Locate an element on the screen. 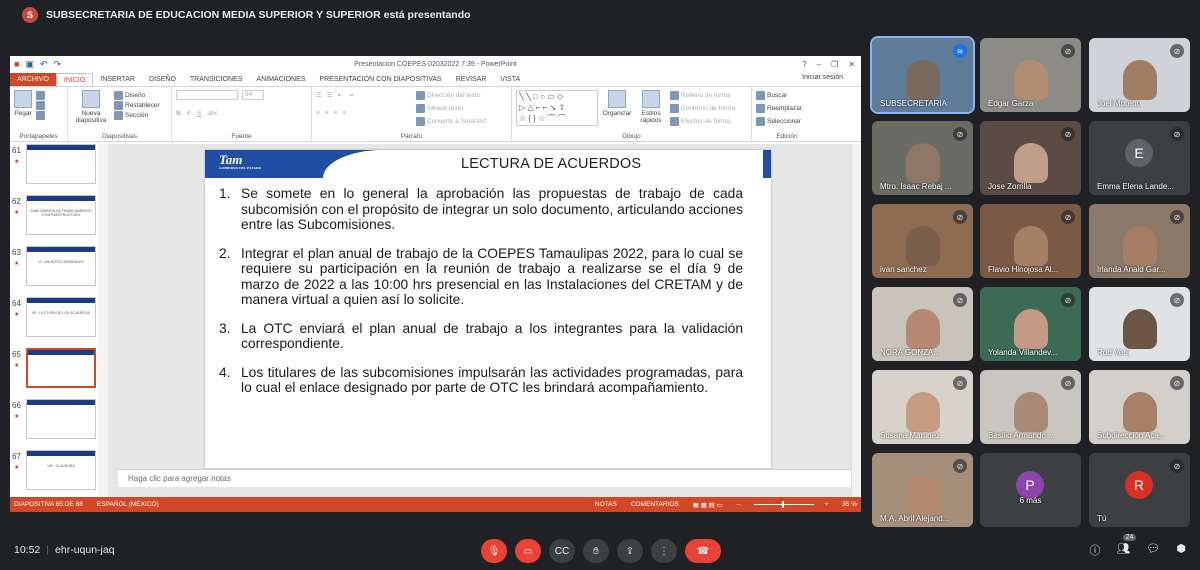 The height and width of the screenshot is (570, 1200). zoom-out-icon: – is located at coordinates (739, 504).